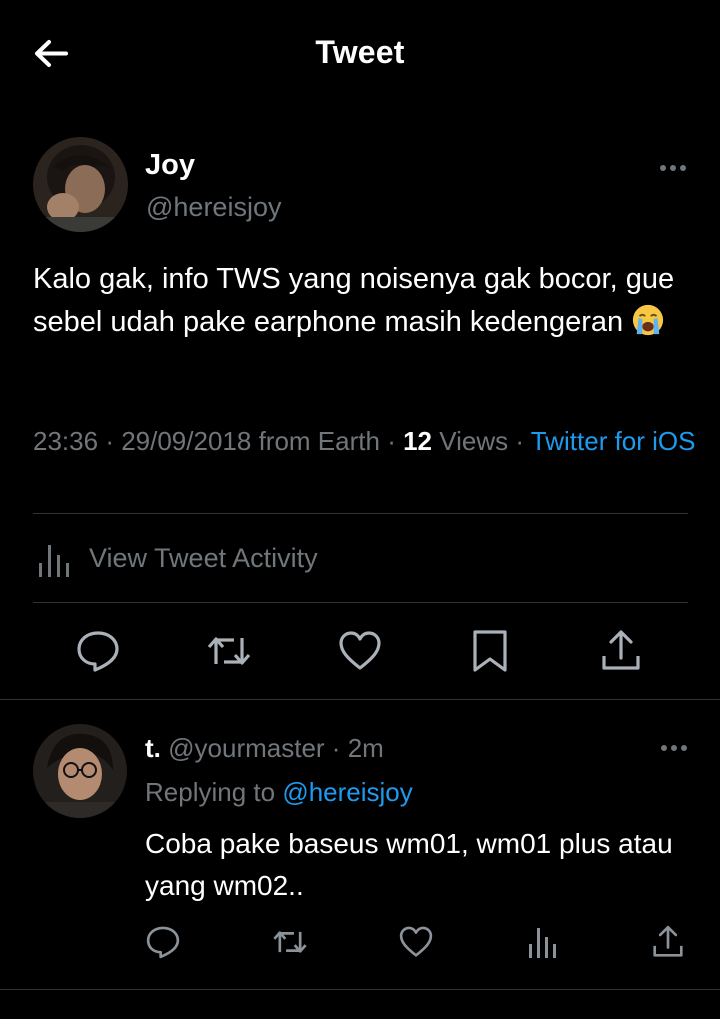 The image size is (720, 1019). I want to click on top-bar: Tweet, so click(360, 55).